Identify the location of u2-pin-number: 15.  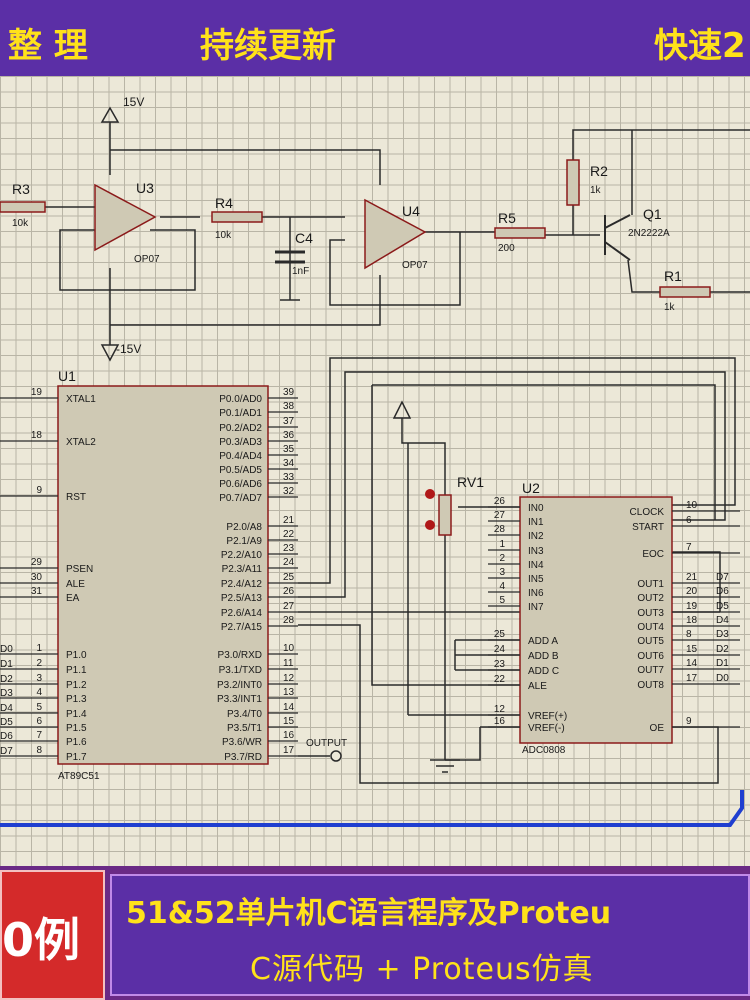
(692, 649).